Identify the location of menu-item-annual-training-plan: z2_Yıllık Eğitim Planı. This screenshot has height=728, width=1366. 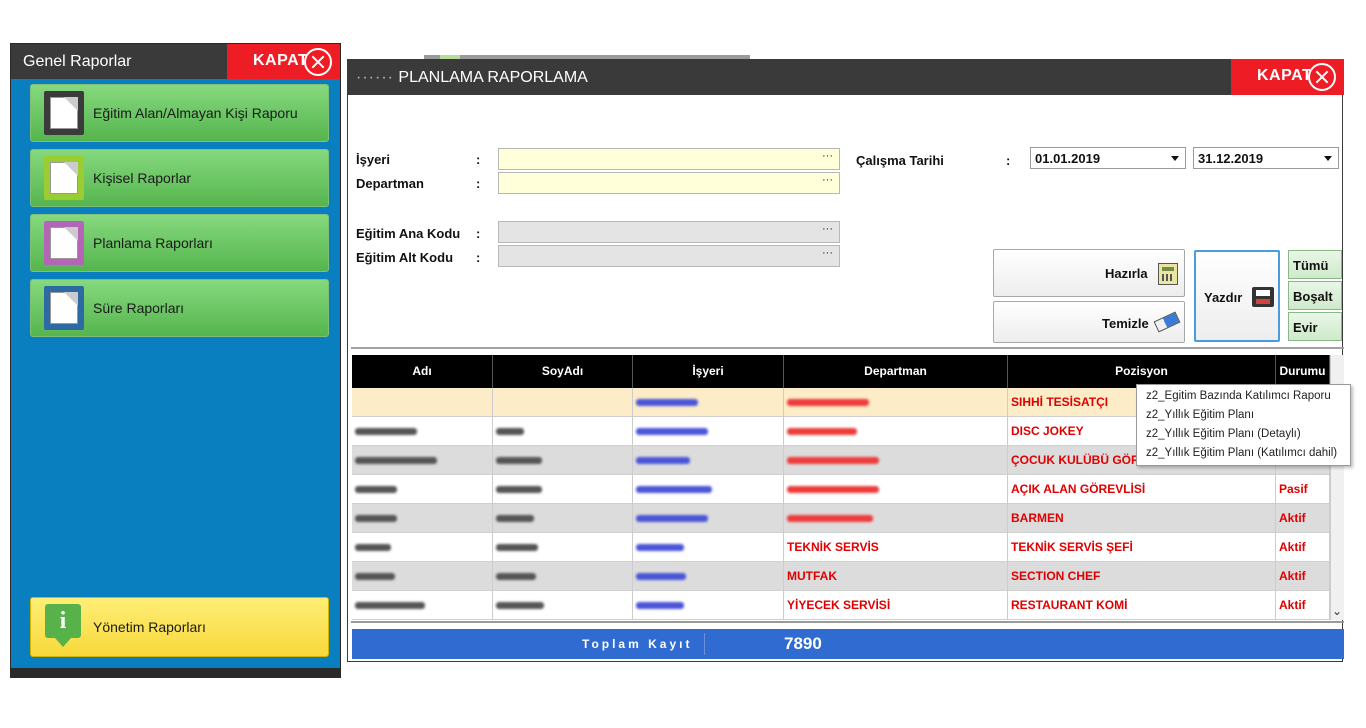
(1200, 415).